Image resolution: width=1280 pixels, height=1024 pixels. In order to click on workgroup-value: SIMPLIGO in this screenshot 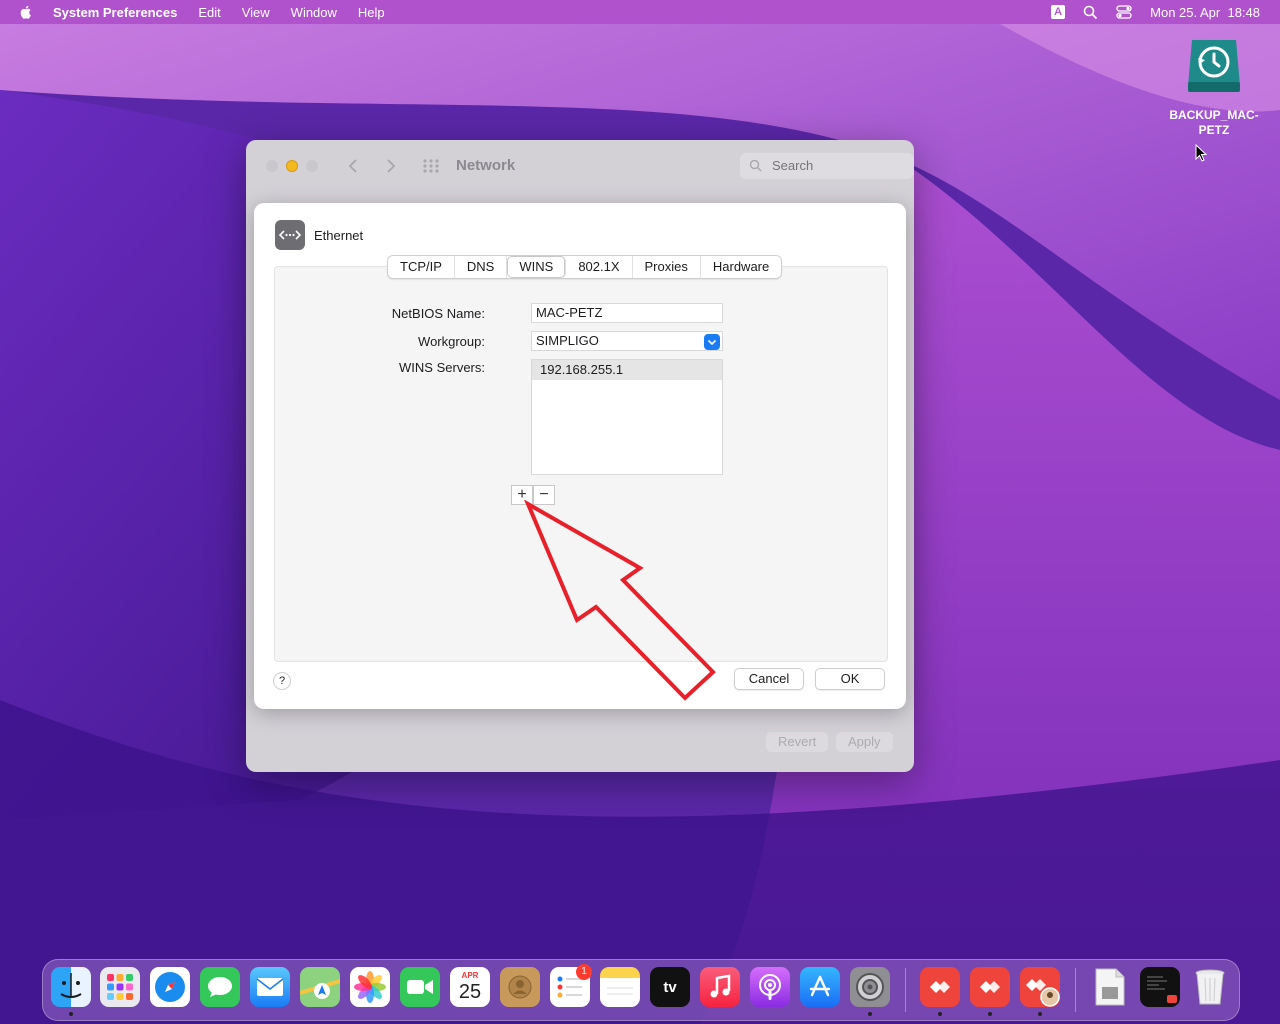, I will do `click(567, 340)`.